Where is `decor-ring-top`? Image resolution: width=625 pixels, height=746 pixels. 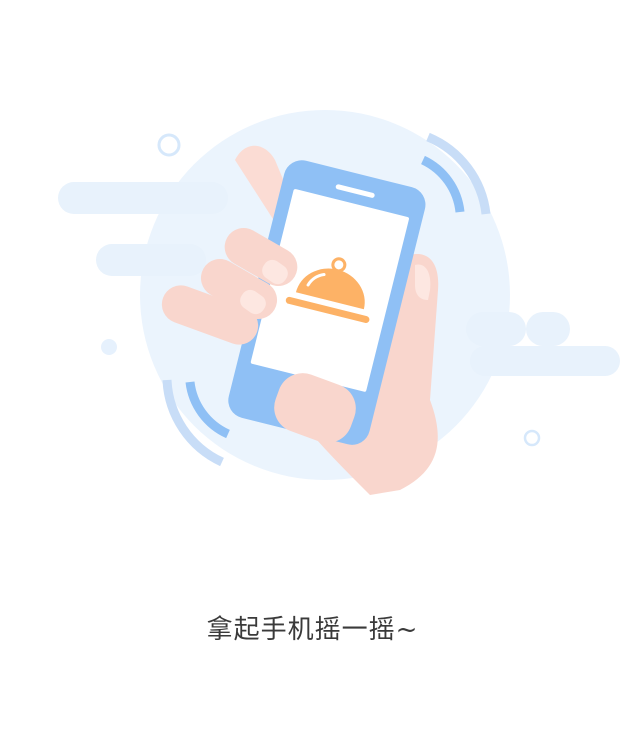 decor-ring-top is located at coordinates (169, 145).